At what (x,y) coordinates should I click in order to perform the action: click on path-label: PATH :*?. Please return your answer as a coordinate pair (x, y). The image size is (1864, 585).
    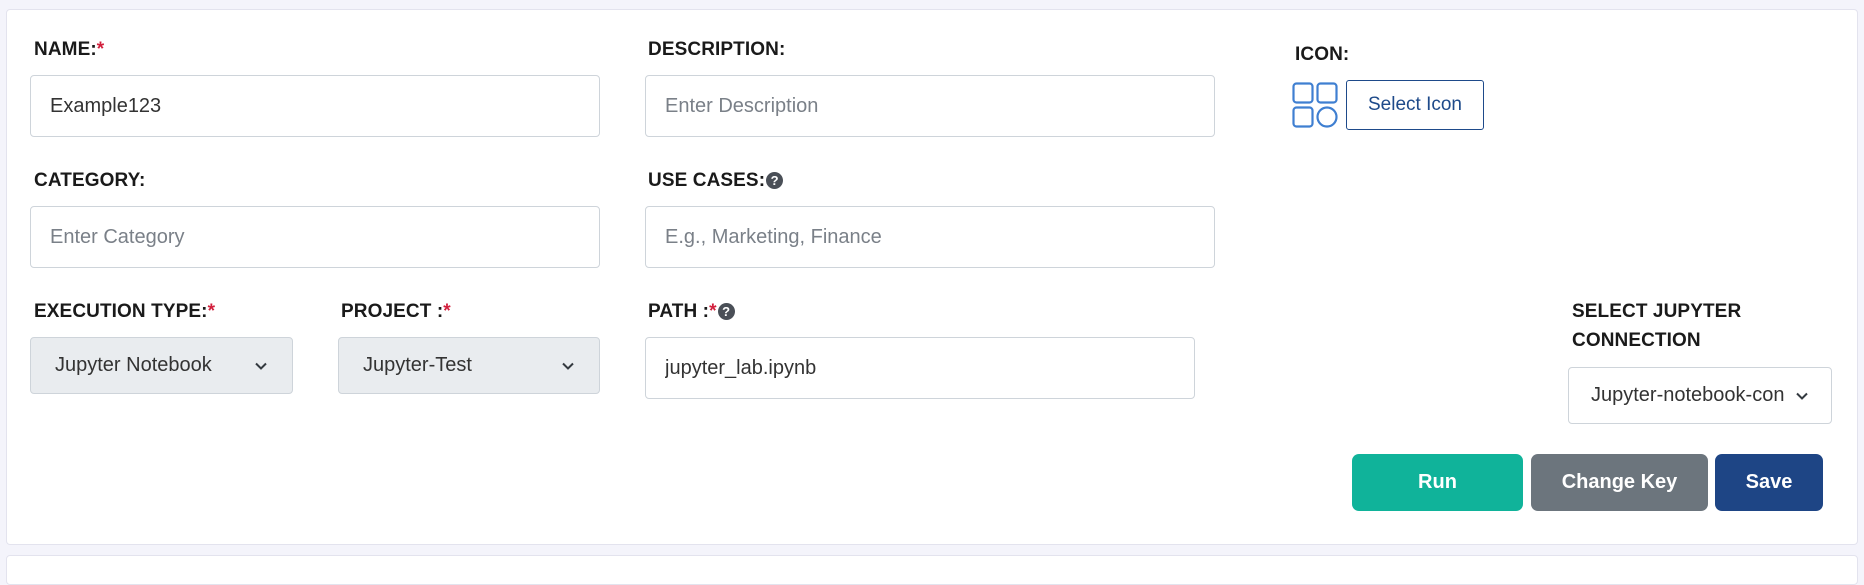
    Looking at the image, I should click on (691, 311).